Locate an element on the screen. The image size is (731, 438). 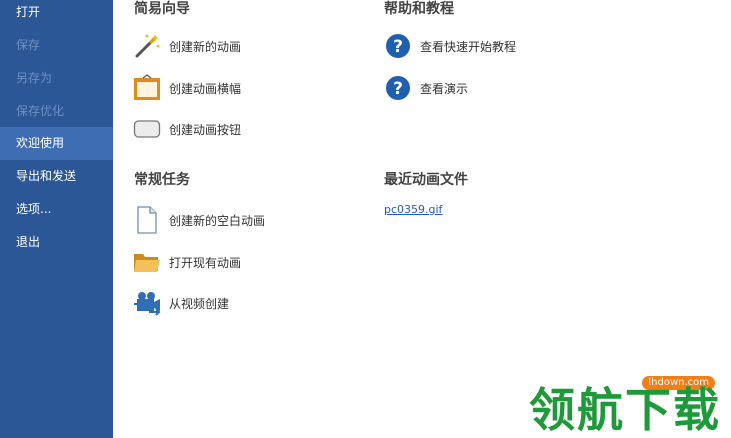
sidebar-item-save: 保存 is located at coordinates (56, 45).